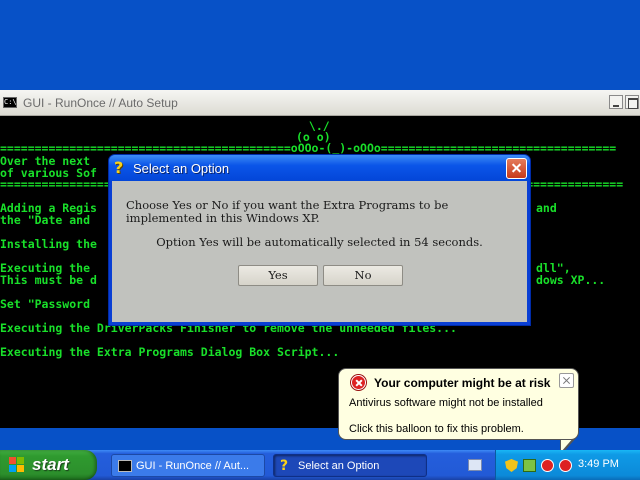 This screenshot has width=640, height=480. What do you see at coordinates (511, 465) in the screenshot?
I see `security-shield-icon` at bounding box center [511, 465].